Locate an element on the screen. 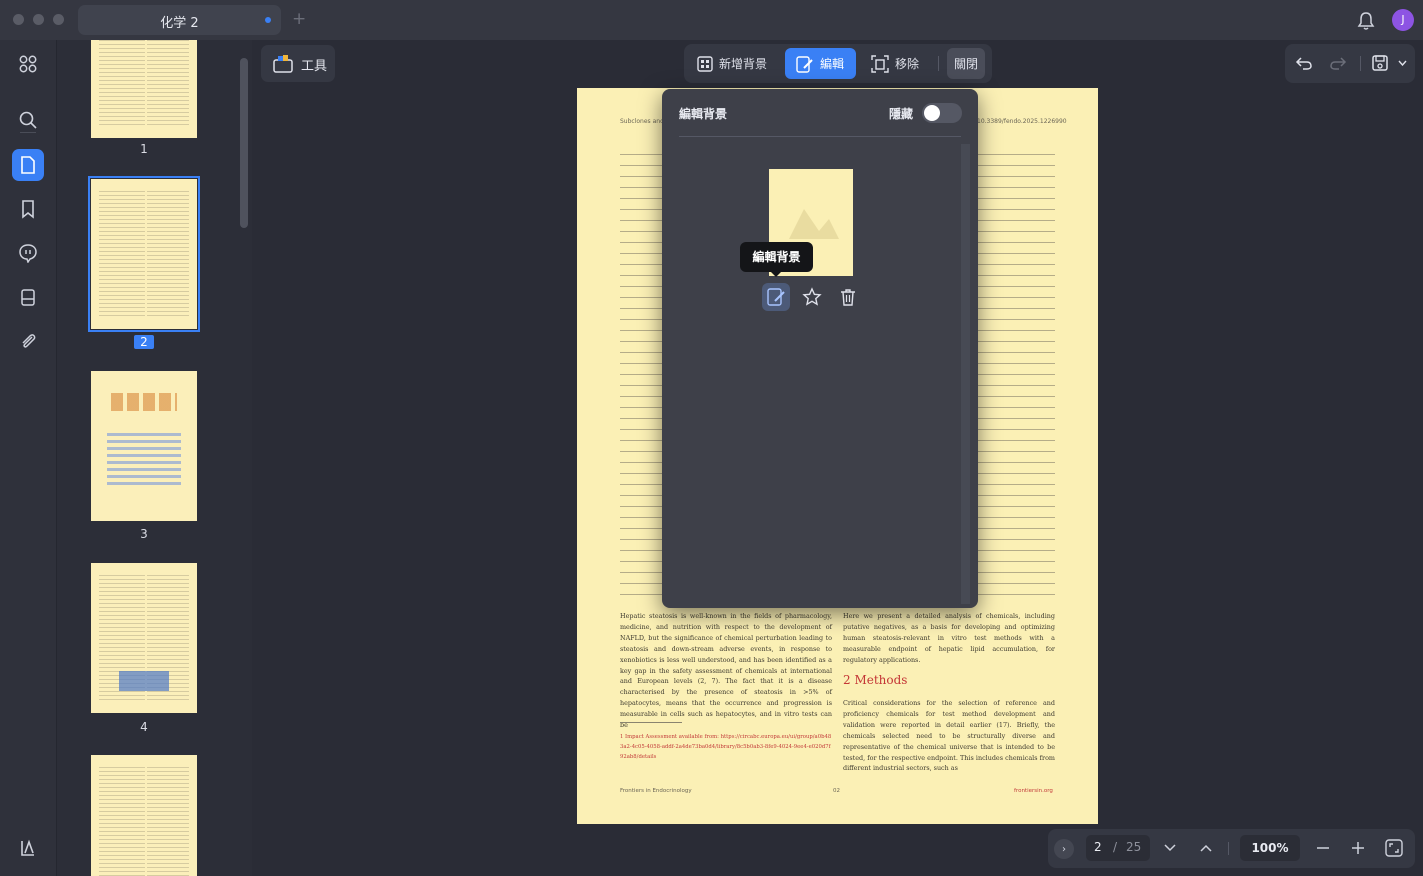 The width and height of the screenshot is (1423, 876). rail-bookmarks-button is located at coordinates (28, 209).